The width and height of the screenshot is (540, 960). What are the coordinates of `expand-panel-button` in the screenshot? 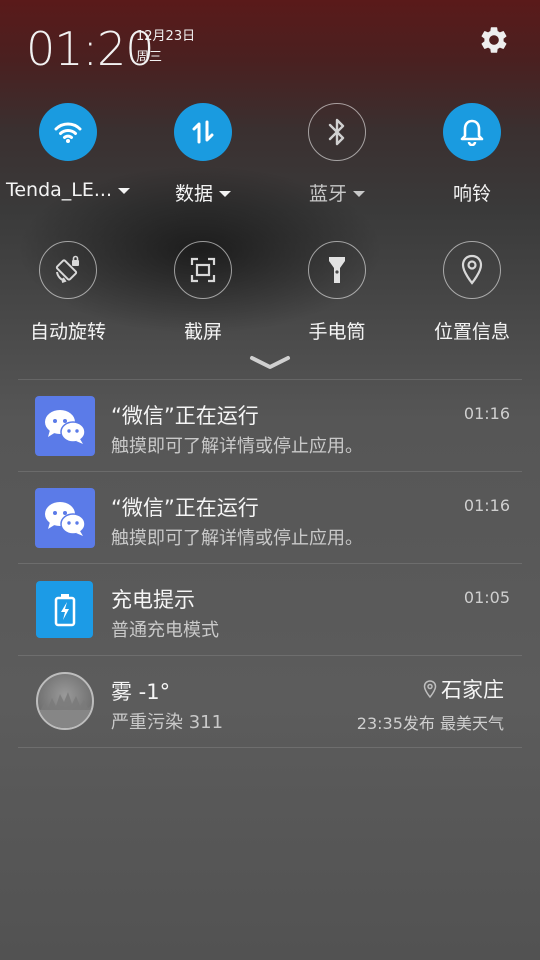 It's located at (270, 363).